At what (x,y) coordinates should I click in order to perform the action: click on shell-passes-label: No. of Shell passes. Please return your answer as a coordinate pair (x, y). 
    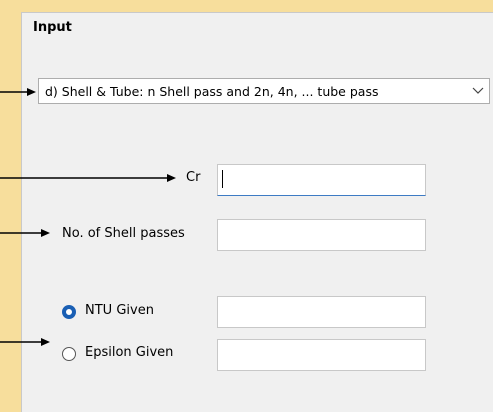
    Looking at the image, I should click on (123, 233).